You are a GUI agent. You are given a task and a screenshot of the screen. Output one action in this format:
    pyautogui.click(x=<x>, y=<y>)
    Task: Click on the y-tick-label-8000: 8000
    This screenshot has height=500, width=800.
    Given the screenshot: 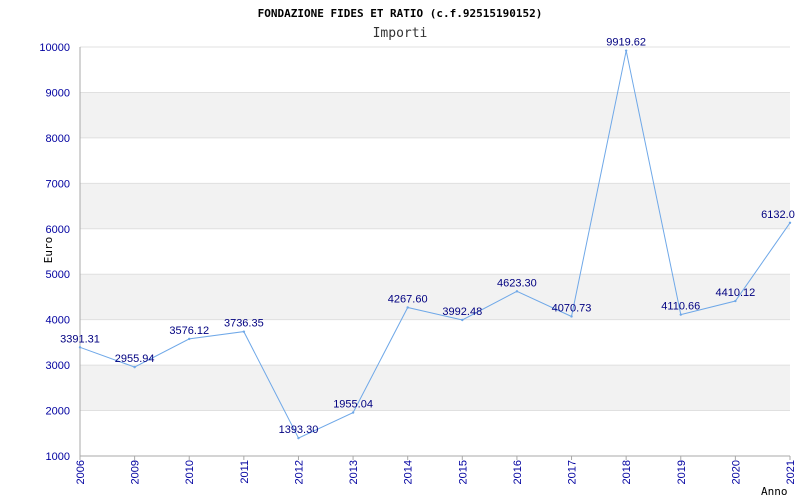 What is the action you would take?
    pyautogui.click(x=58, y=139)
    